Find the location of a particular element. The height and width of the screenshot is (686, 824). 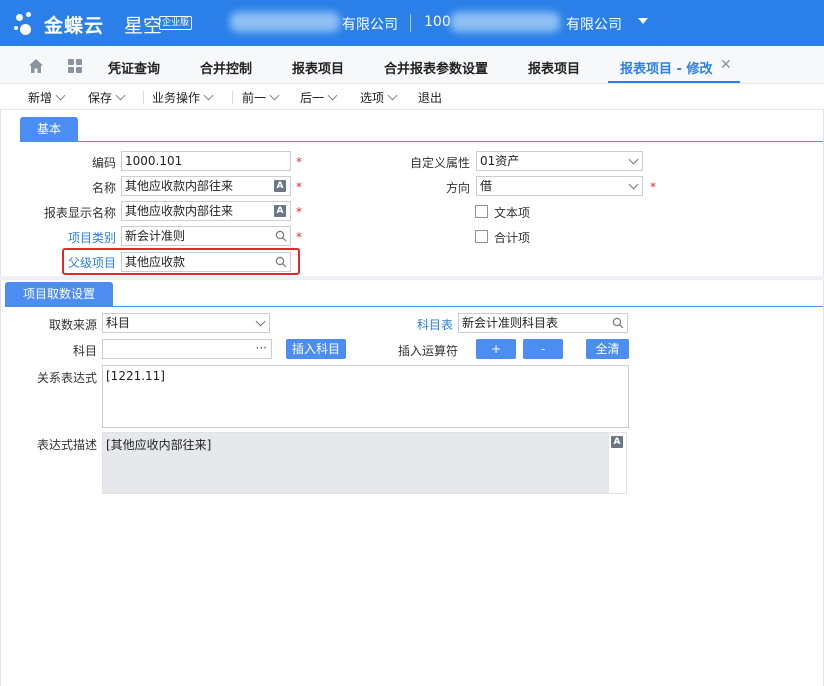

plus-operator-button: + is located at coordinates (496, 349).